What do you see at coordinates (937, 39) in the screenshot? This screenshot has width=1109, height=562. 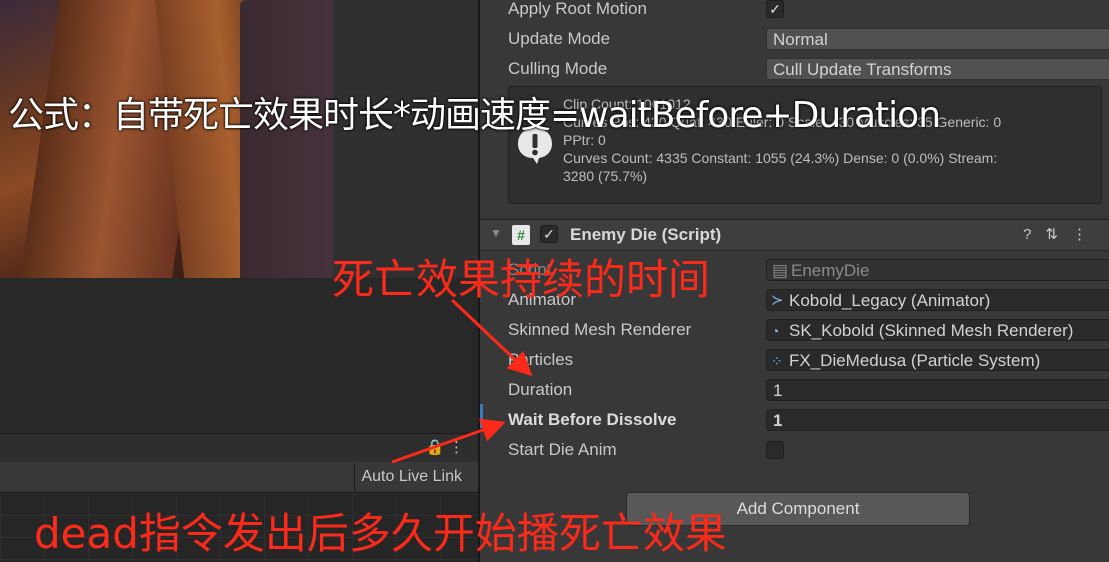 I see `update-mode-dropdown: Normal ▼` at bounding box center [937, 39].